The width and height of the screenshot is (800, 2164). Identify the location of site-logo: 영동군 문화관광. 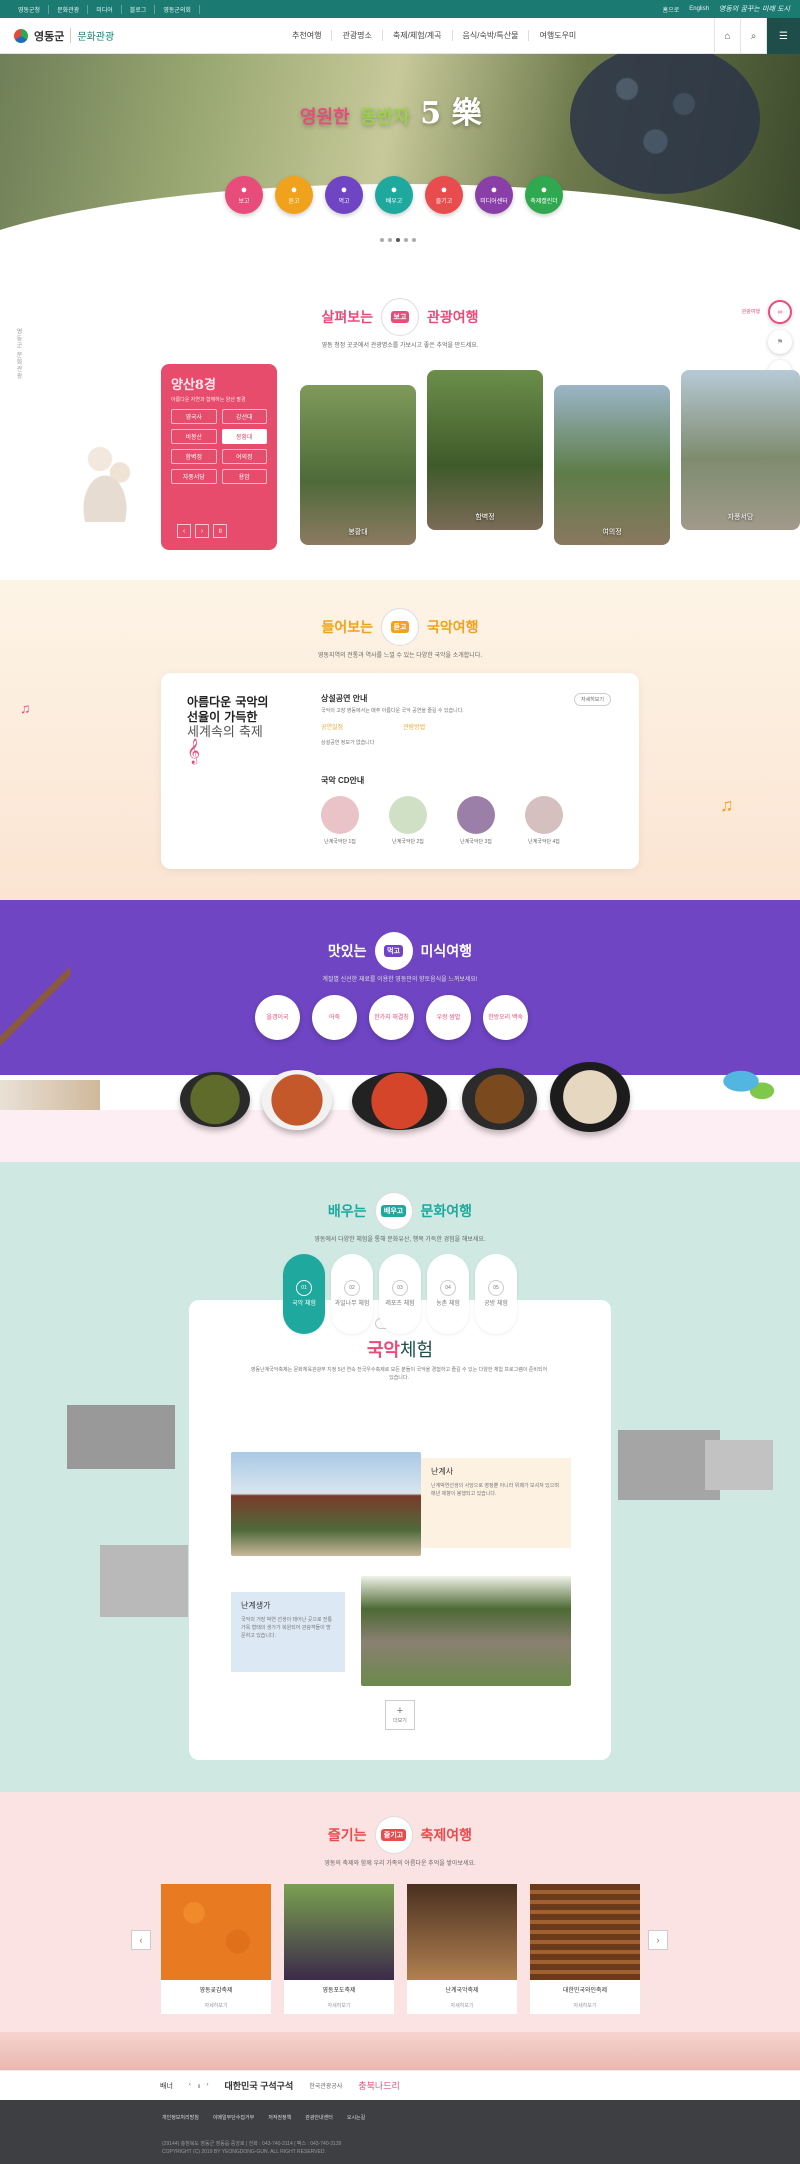
(57, 36).